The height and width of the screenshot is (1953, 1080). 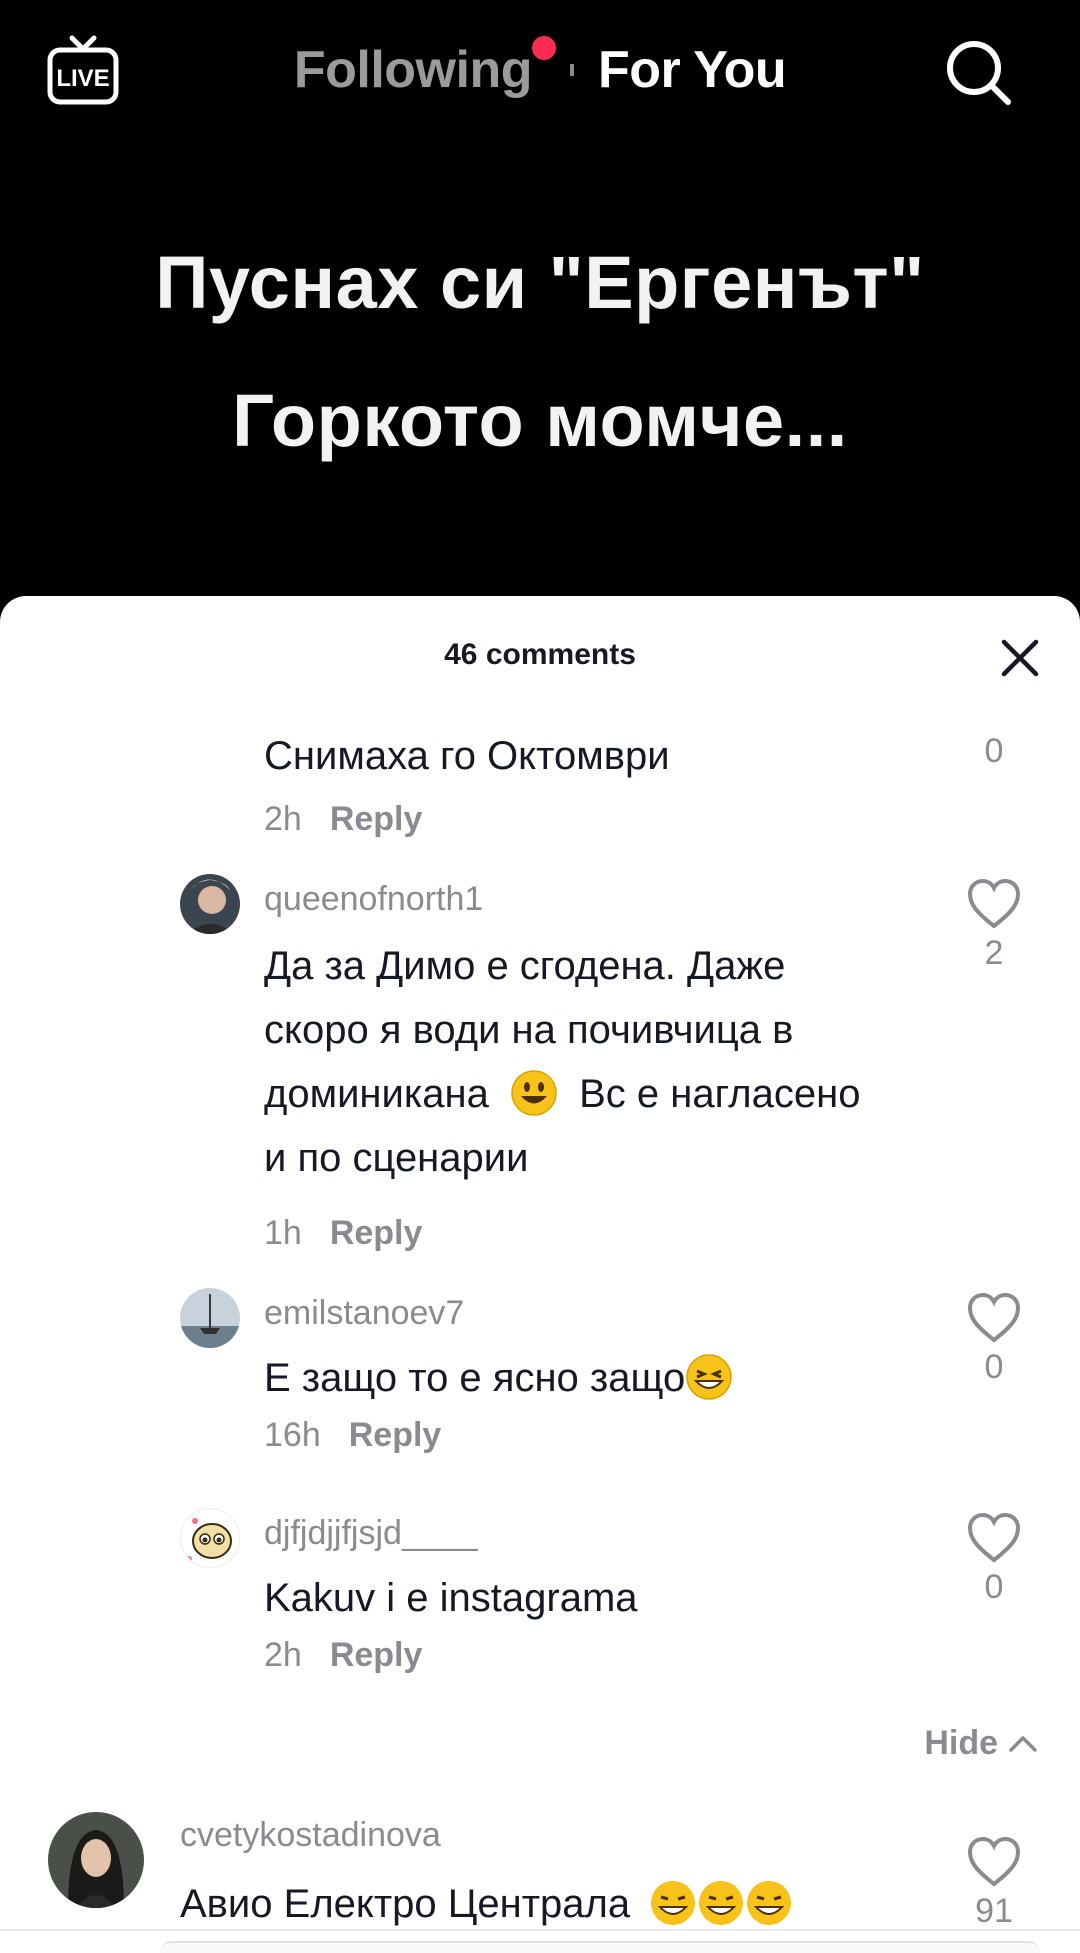 I want to click on notification-dot, so click(x=543, y=48).